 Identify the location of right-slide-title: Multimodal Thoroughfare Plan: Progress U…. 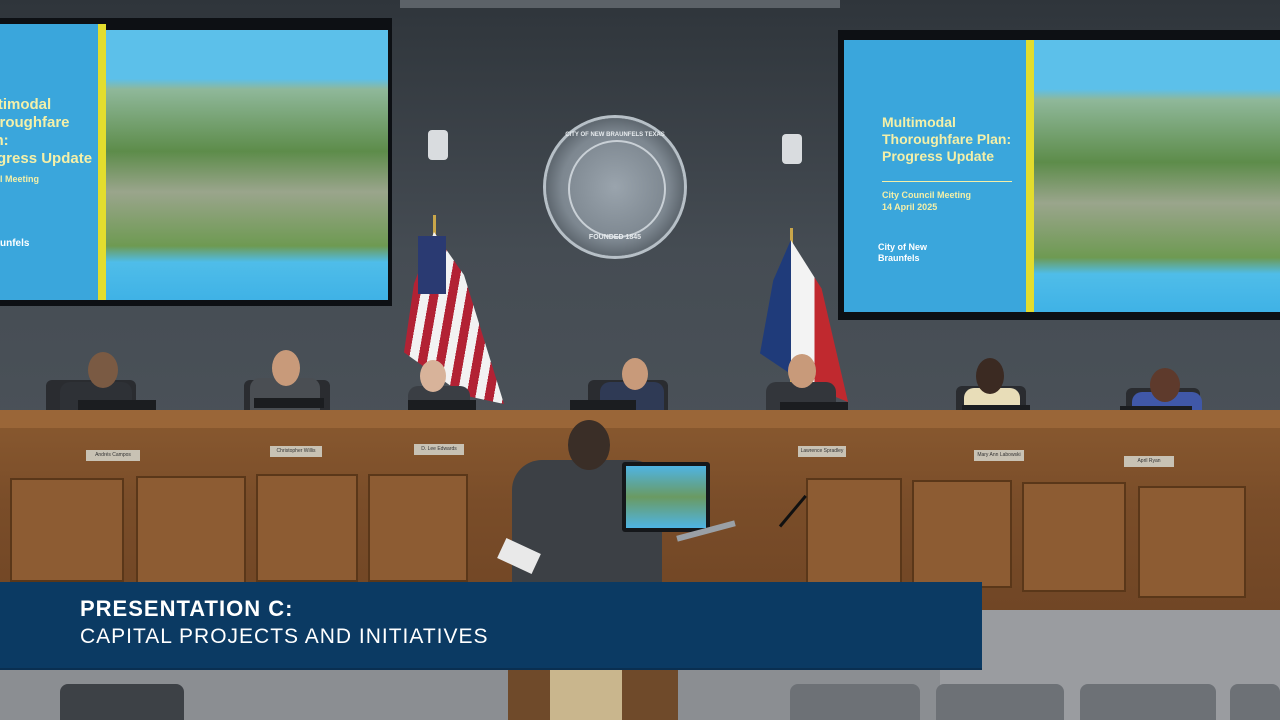
(947, 139).